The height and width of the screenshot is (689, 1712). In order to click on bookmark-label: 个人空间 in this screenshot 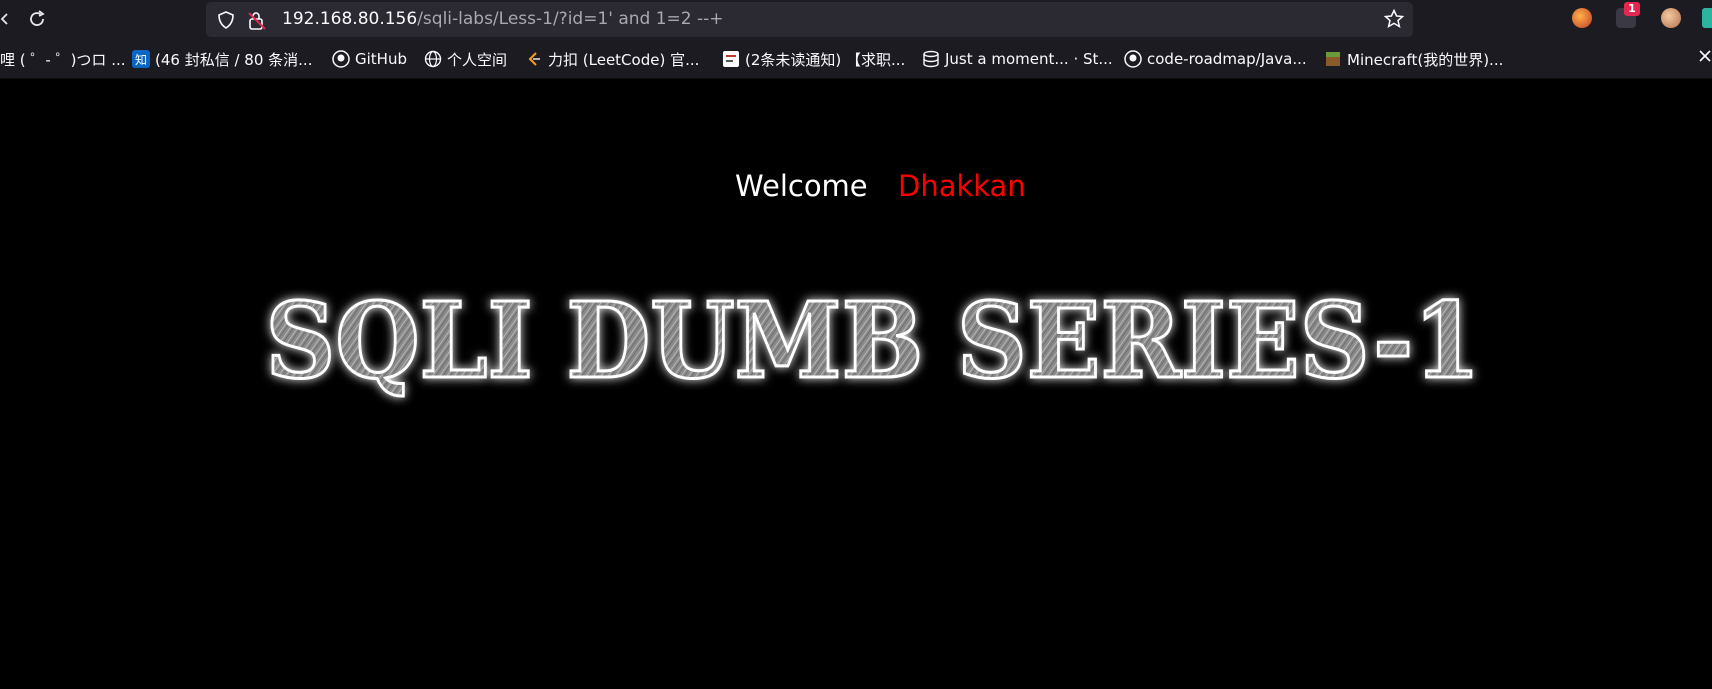, I will do `click(477, 59)`.